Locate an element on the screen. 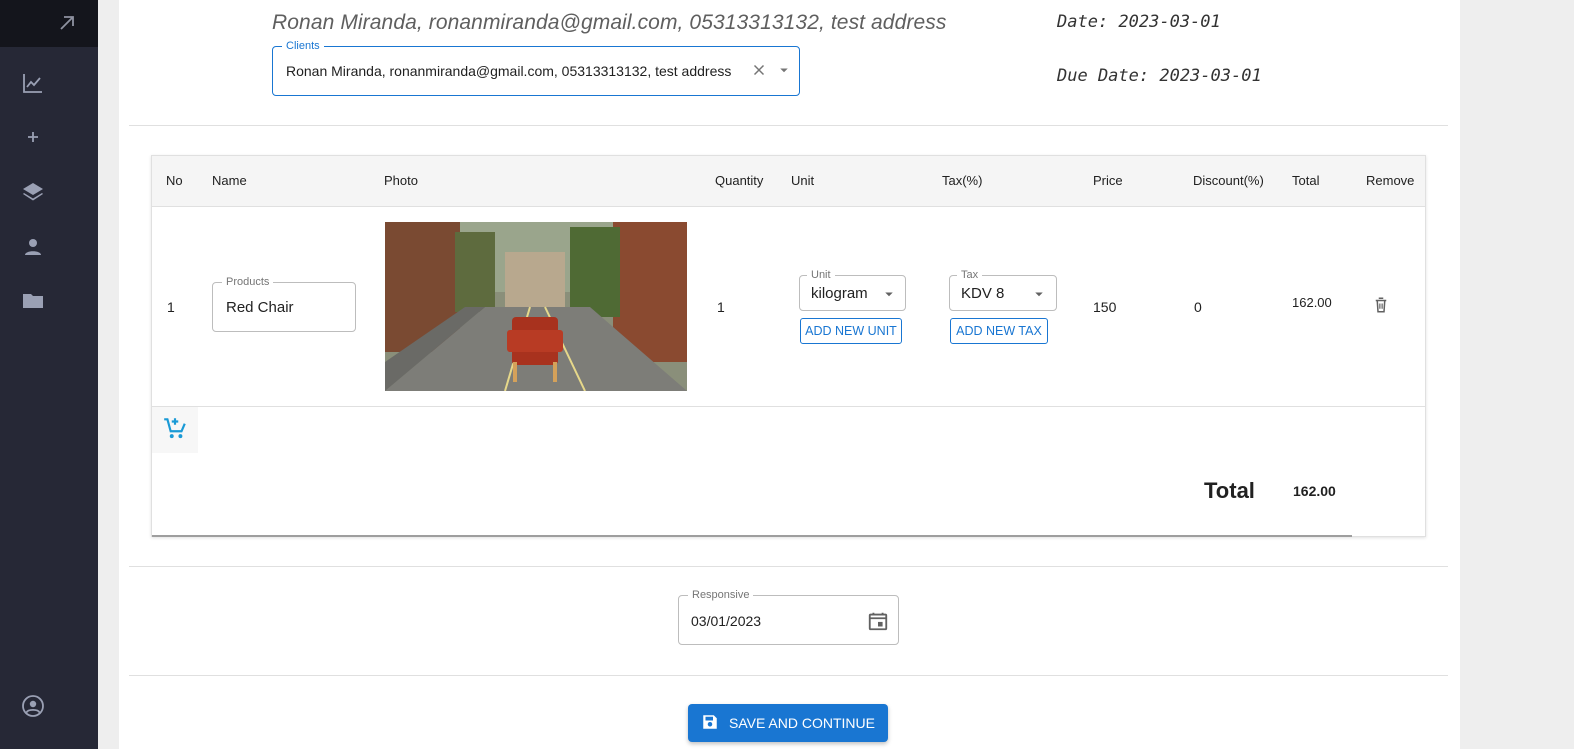 This screenshot has width=1574, height=749. add-item-button is located at coordinates (175, 430).